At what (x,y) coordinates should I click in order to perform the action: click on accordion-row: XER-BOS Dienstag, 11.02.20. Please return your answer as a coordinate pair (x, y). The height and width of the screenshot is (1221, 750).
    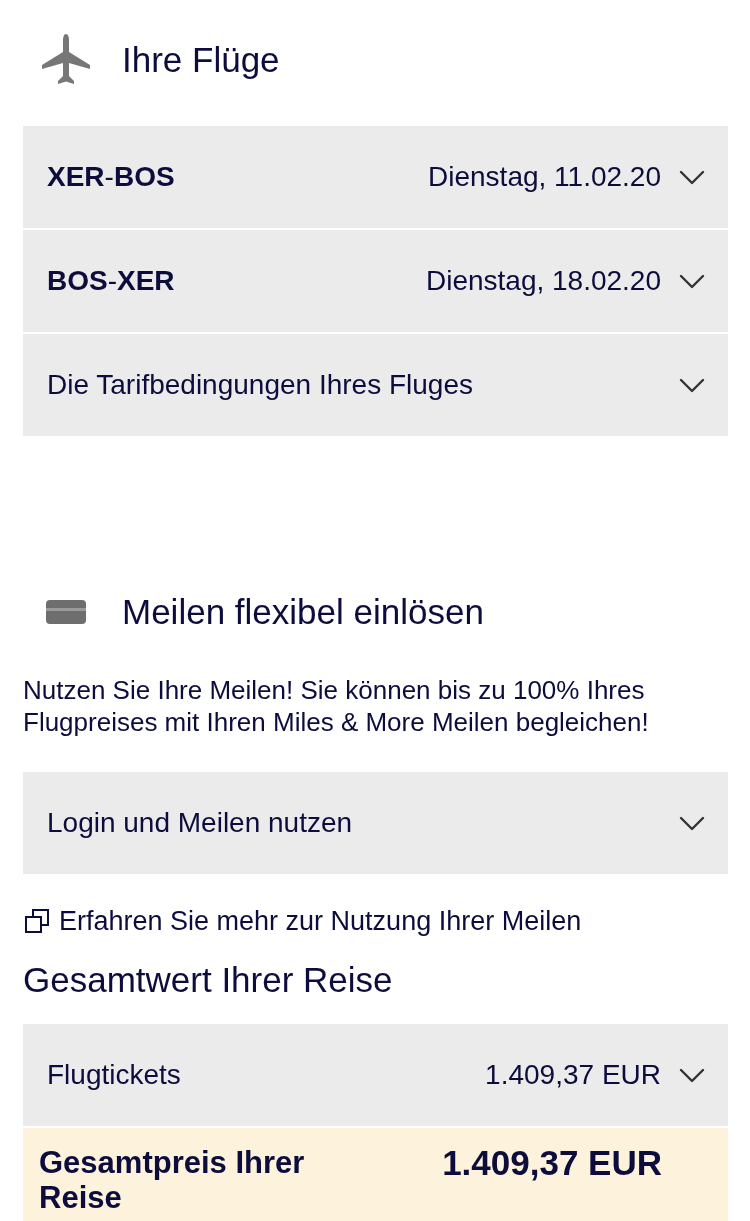
    Looking at the image, I should click on (375, 177).